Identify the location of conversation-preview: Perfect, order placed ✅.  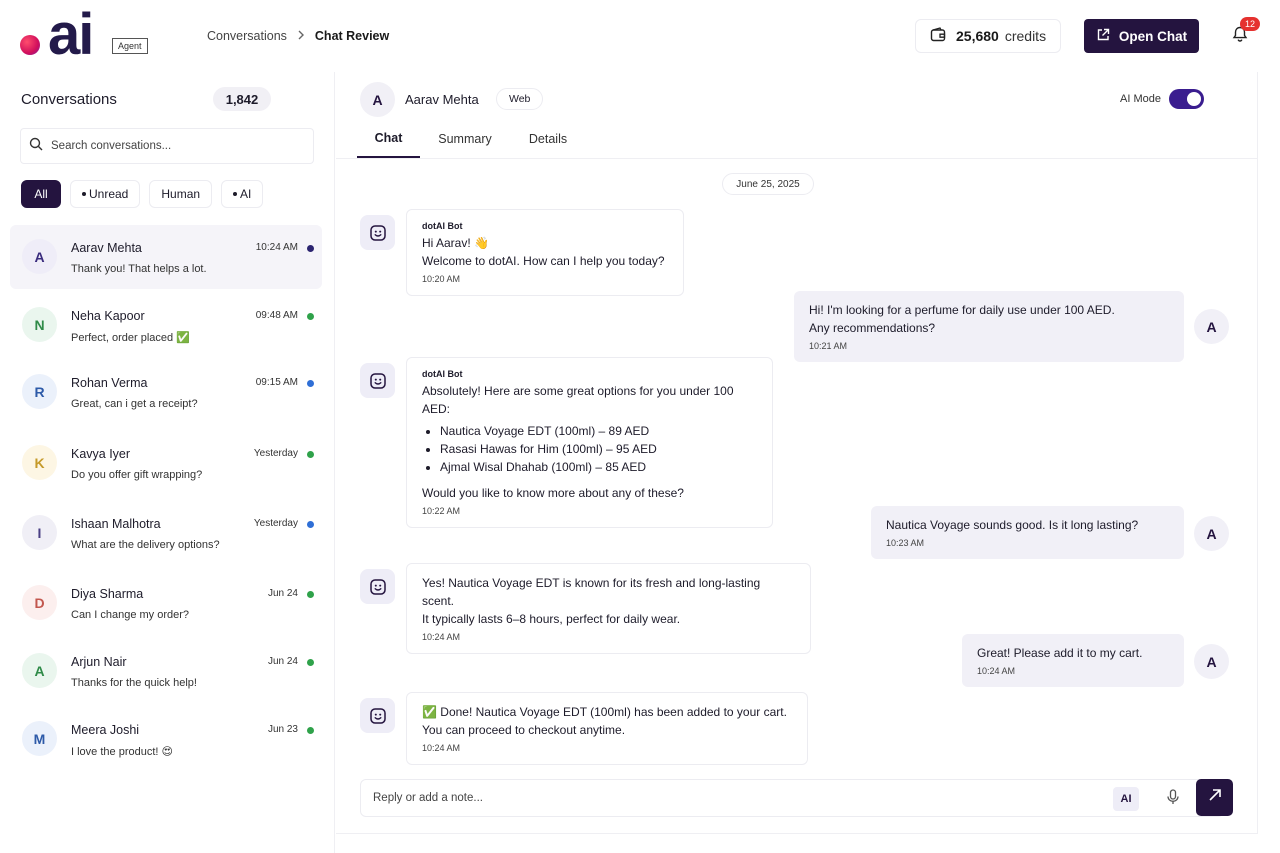
(130, 338).